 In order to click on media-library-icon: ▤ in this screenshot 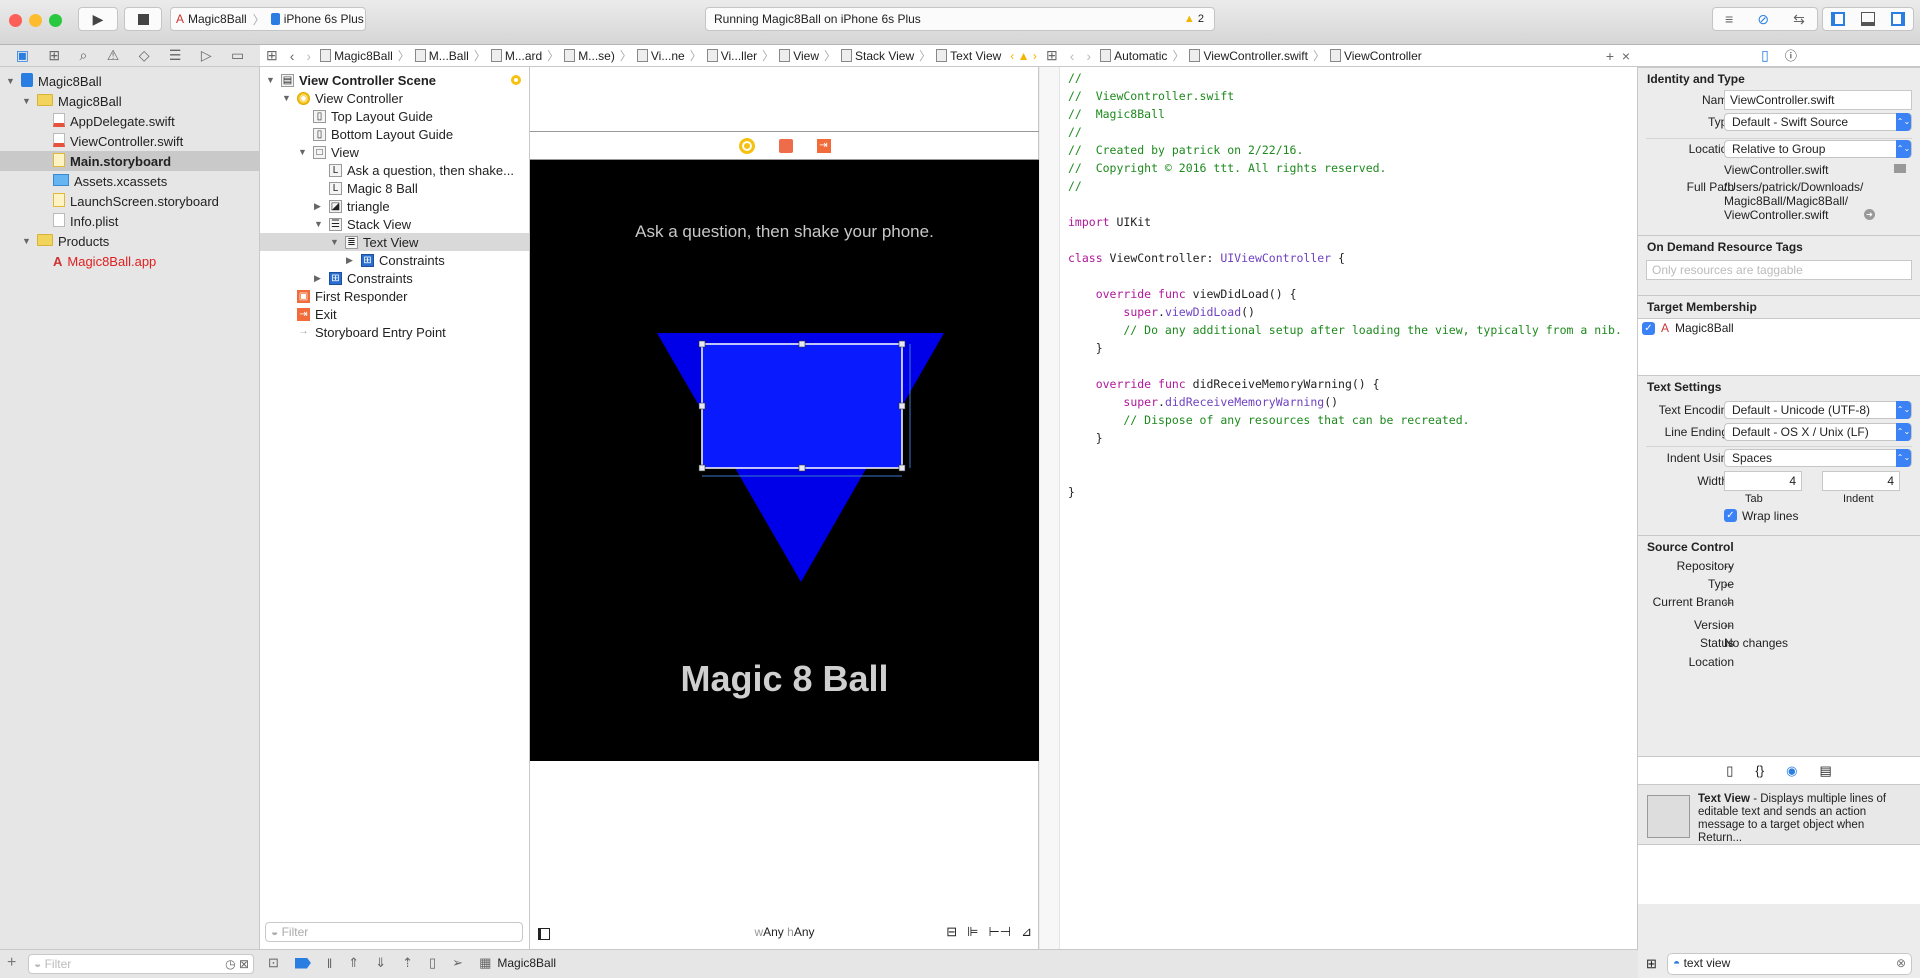, I will do `click(1825, 771)`.